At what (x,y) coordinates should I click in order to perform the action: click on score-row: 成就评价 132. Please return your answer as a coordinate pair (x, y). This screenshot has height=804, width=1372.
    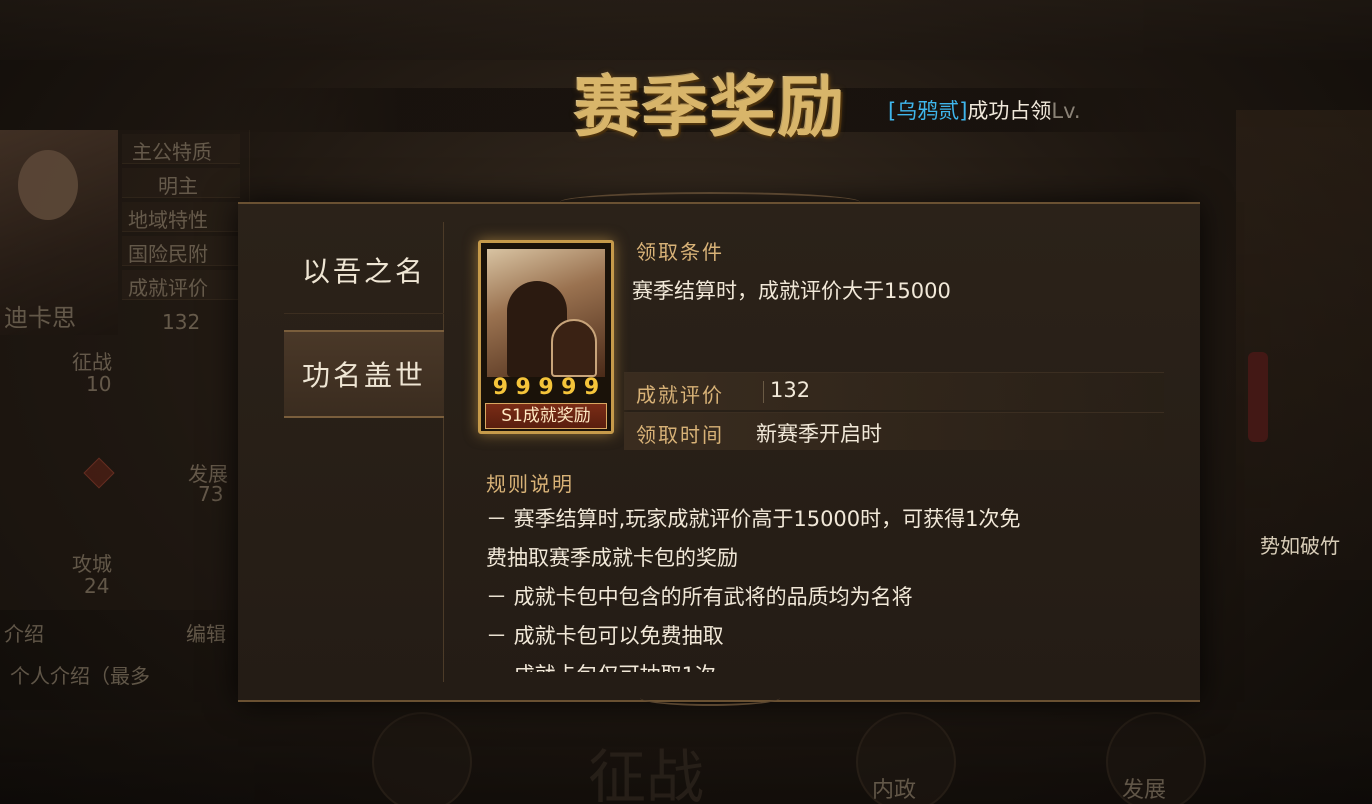
    Looking at the image, I should click on (894, 391).